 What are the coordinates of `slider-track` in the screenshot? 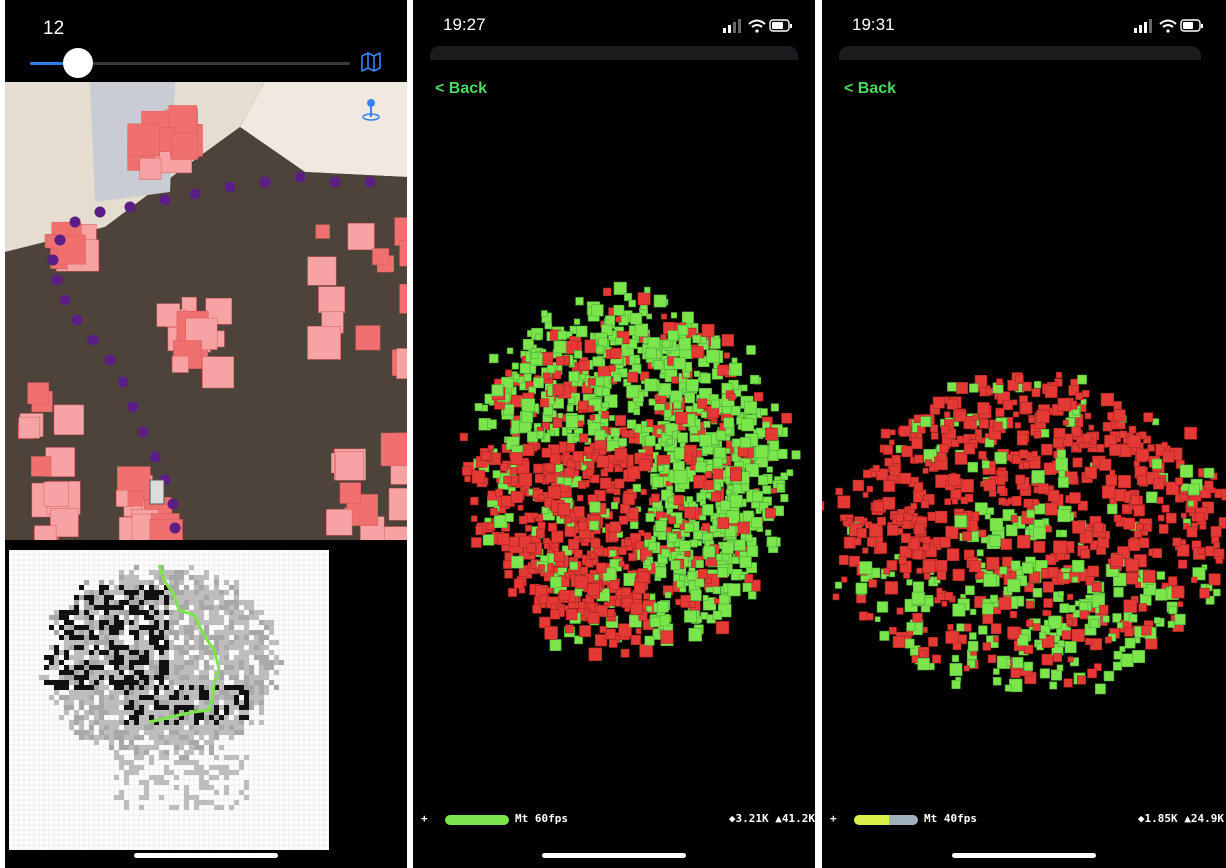 It's located at (190, 63).